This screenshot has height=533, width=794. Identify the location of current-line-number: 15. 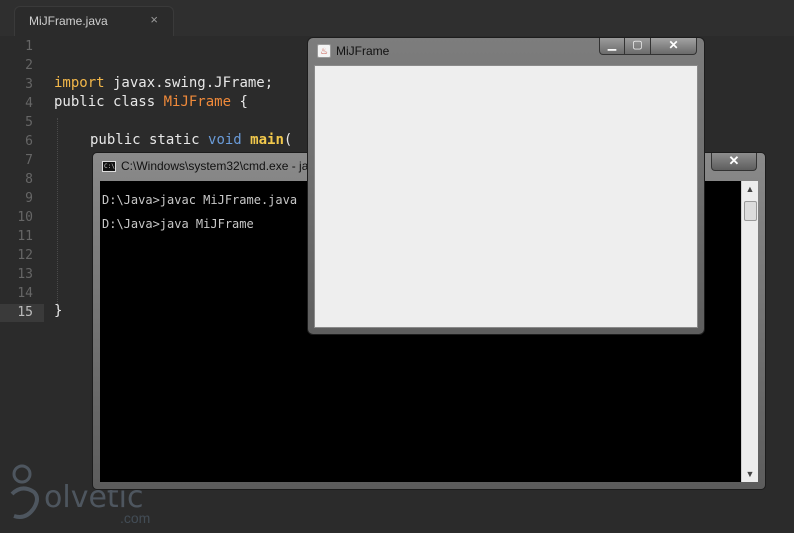
(22, 313).